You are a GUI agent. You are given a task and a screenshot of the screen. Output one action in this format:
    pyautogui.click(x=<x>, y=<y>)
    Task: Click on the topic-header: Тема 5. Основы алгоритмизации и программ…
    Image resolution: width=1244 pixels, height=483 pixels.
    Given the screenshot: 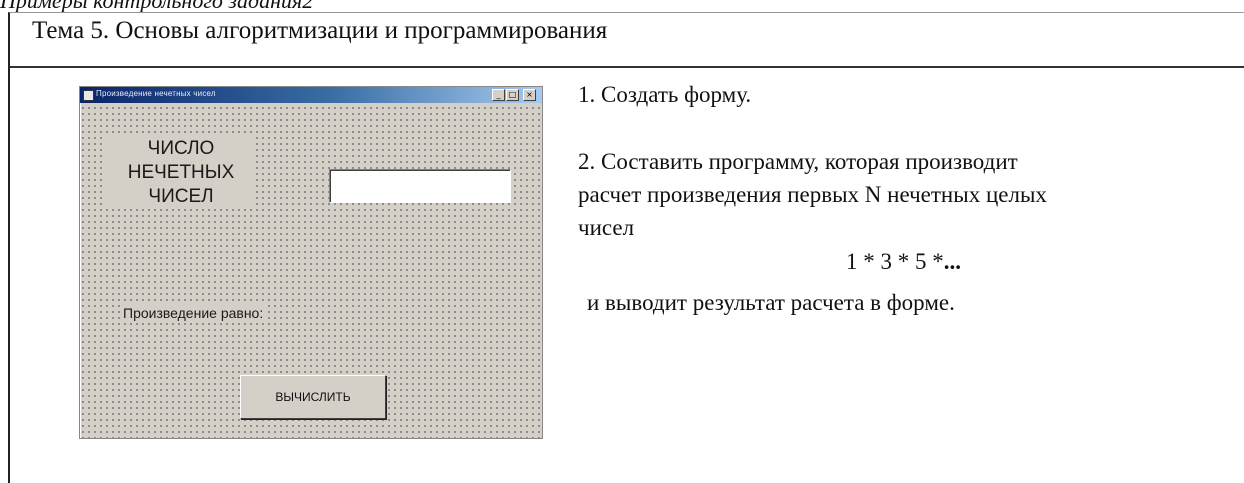 What is the action you would take?
    pyautogui.click(x=627, y=40)
    